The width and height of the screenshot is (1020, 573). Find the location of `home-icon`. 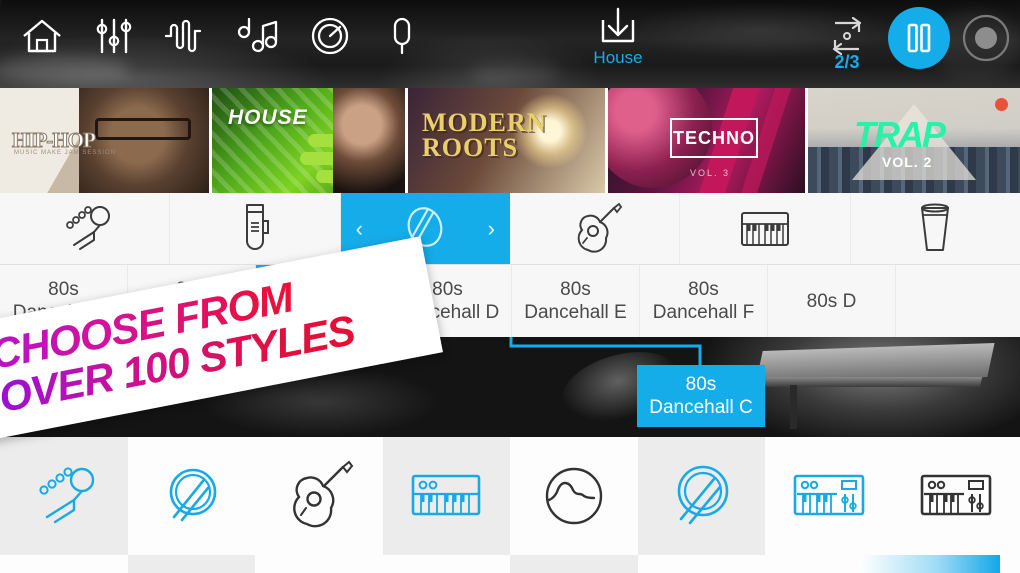

home-icon is located at coordinates (42, 36).